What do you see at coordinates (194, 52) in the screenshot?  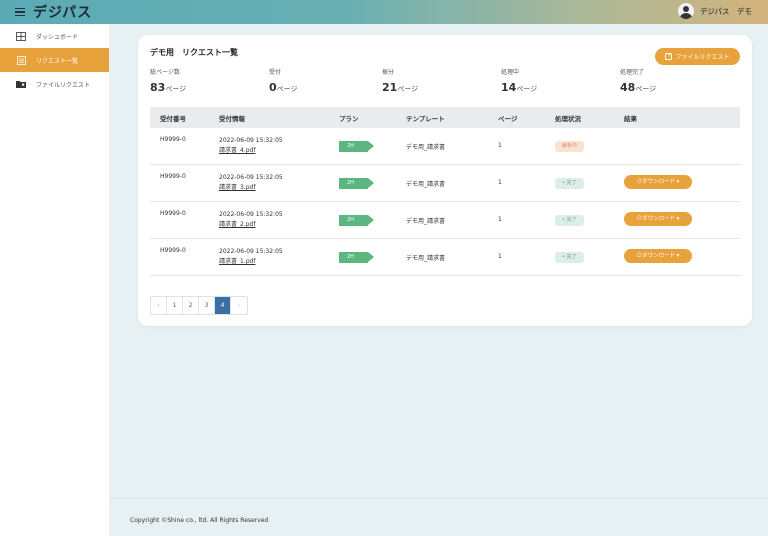 I see `page-title: デモ用 リクエスト一覧` at bounding box center [194, 52].